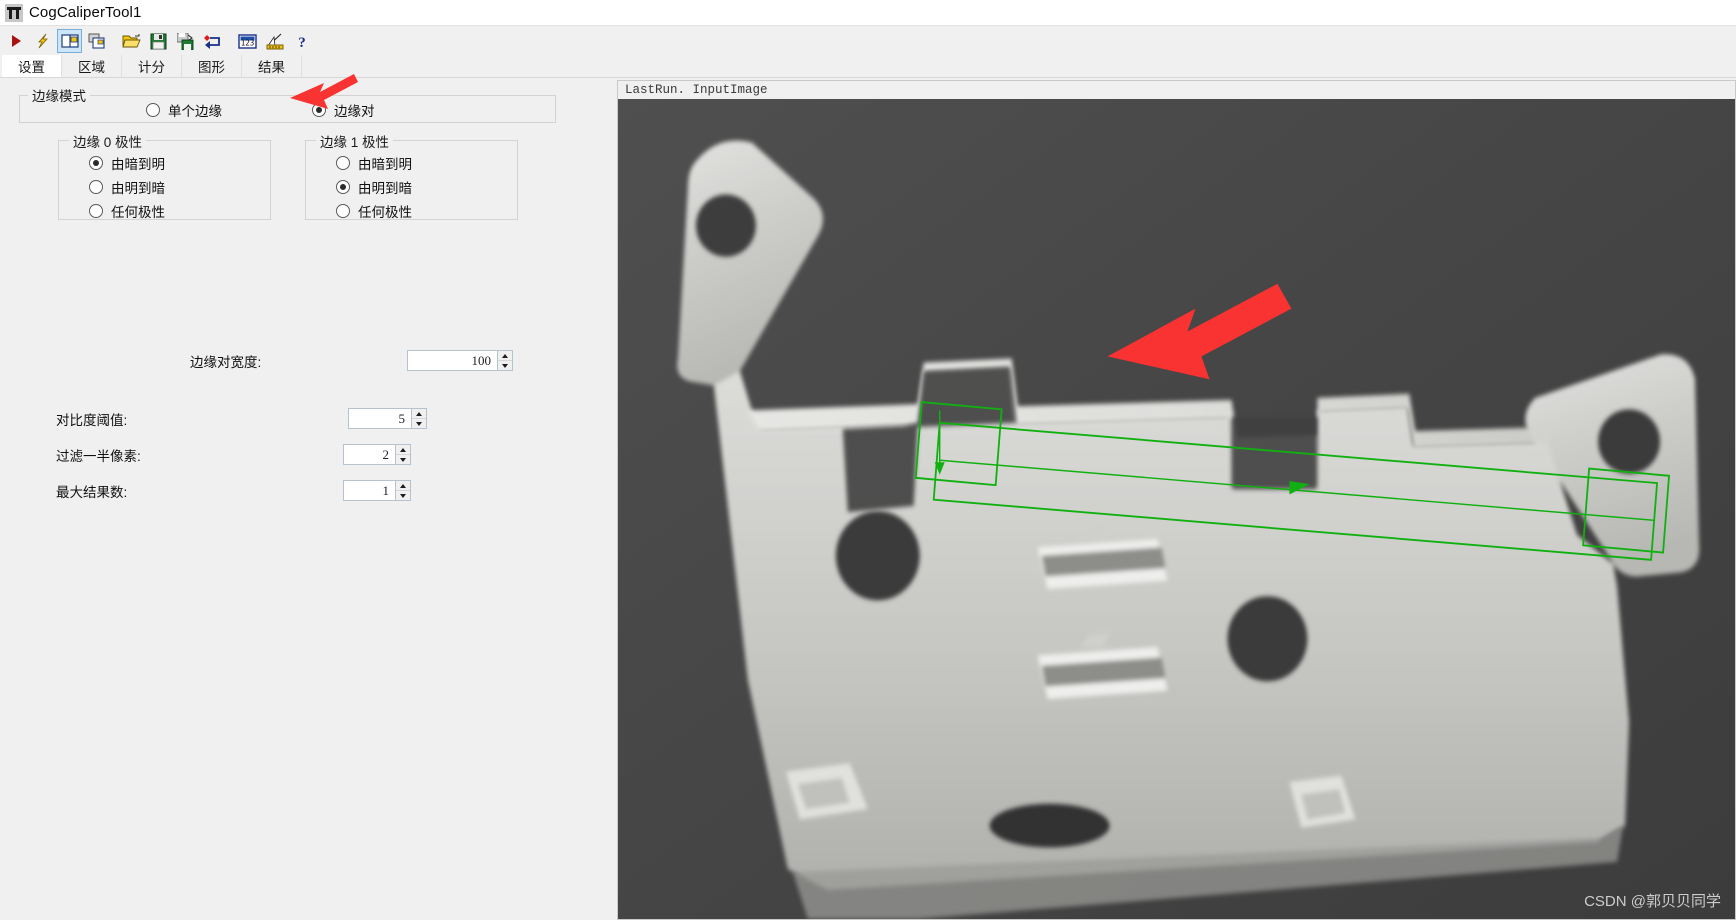 The image size is (1736, 920). Describe the element at coordinates (868, 13) in the screenshot. I see `window-titlebar: CogCaliperTool1` at that location.